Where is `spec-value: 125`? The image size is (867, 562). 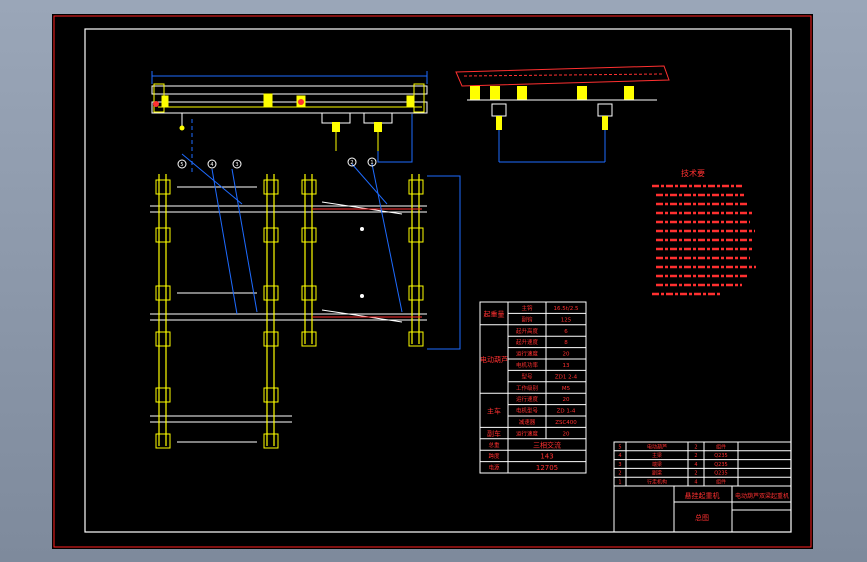
spec-value: 125 is located at coordinates (566, 320).